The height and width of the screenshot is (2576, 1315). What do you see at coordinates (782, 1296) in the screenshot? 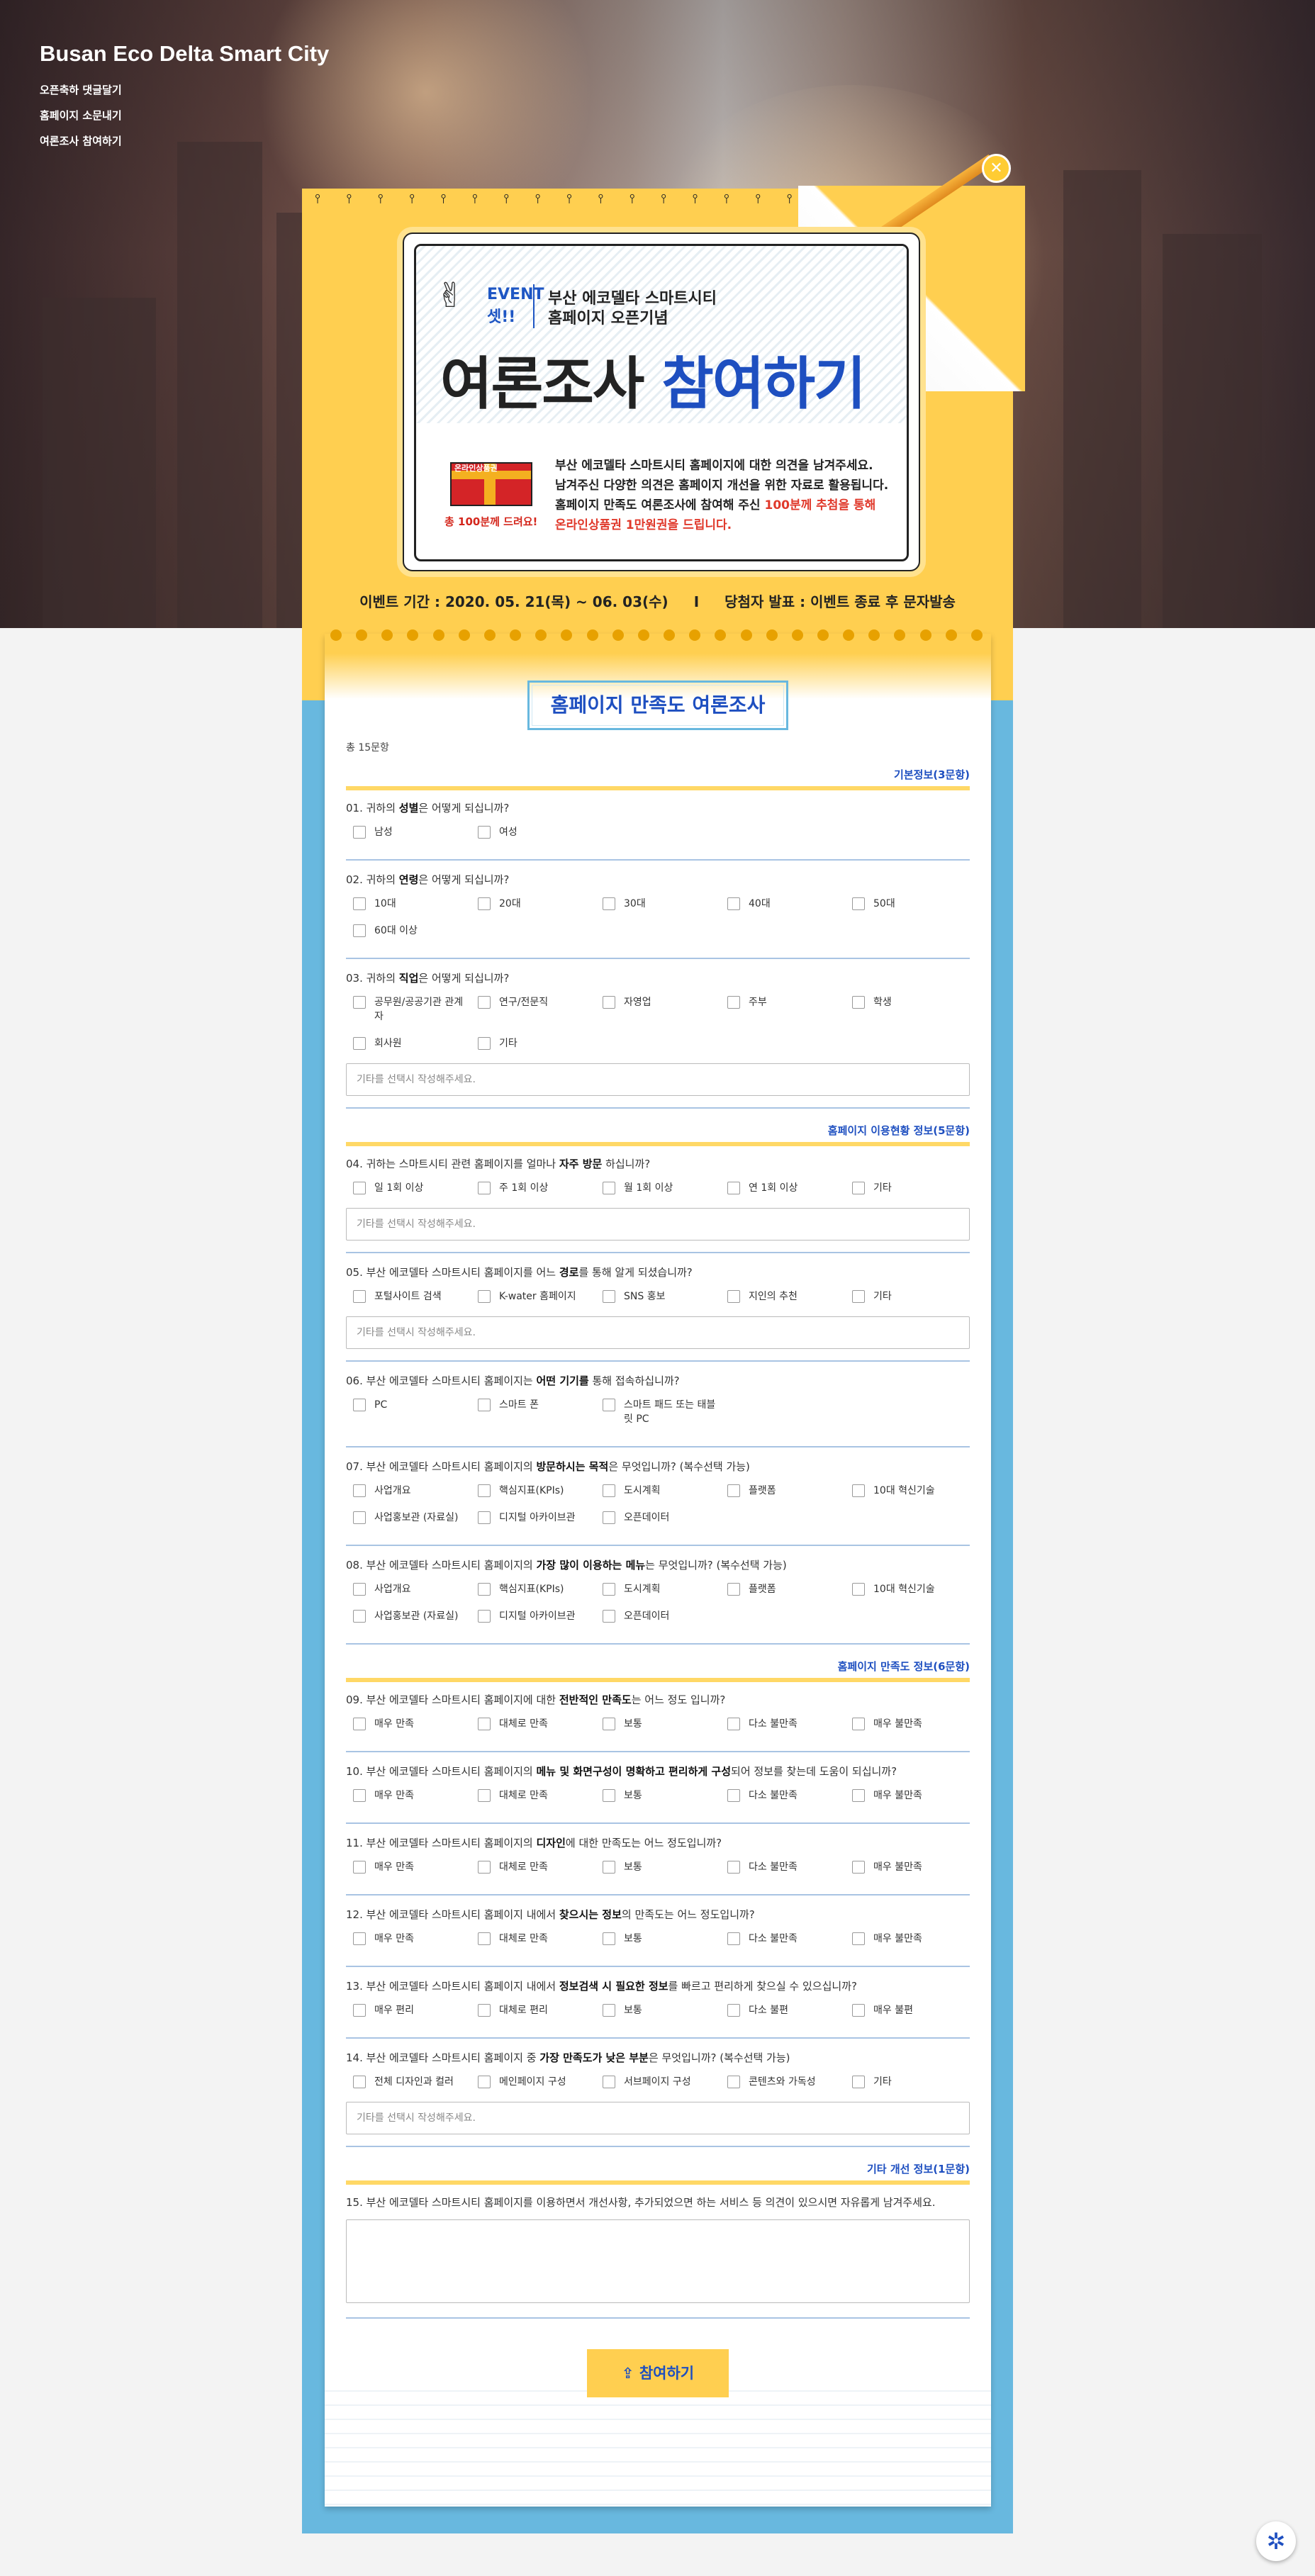
I see `checkbox-option: 지인의 추천` at bounding box center [782, 1296].